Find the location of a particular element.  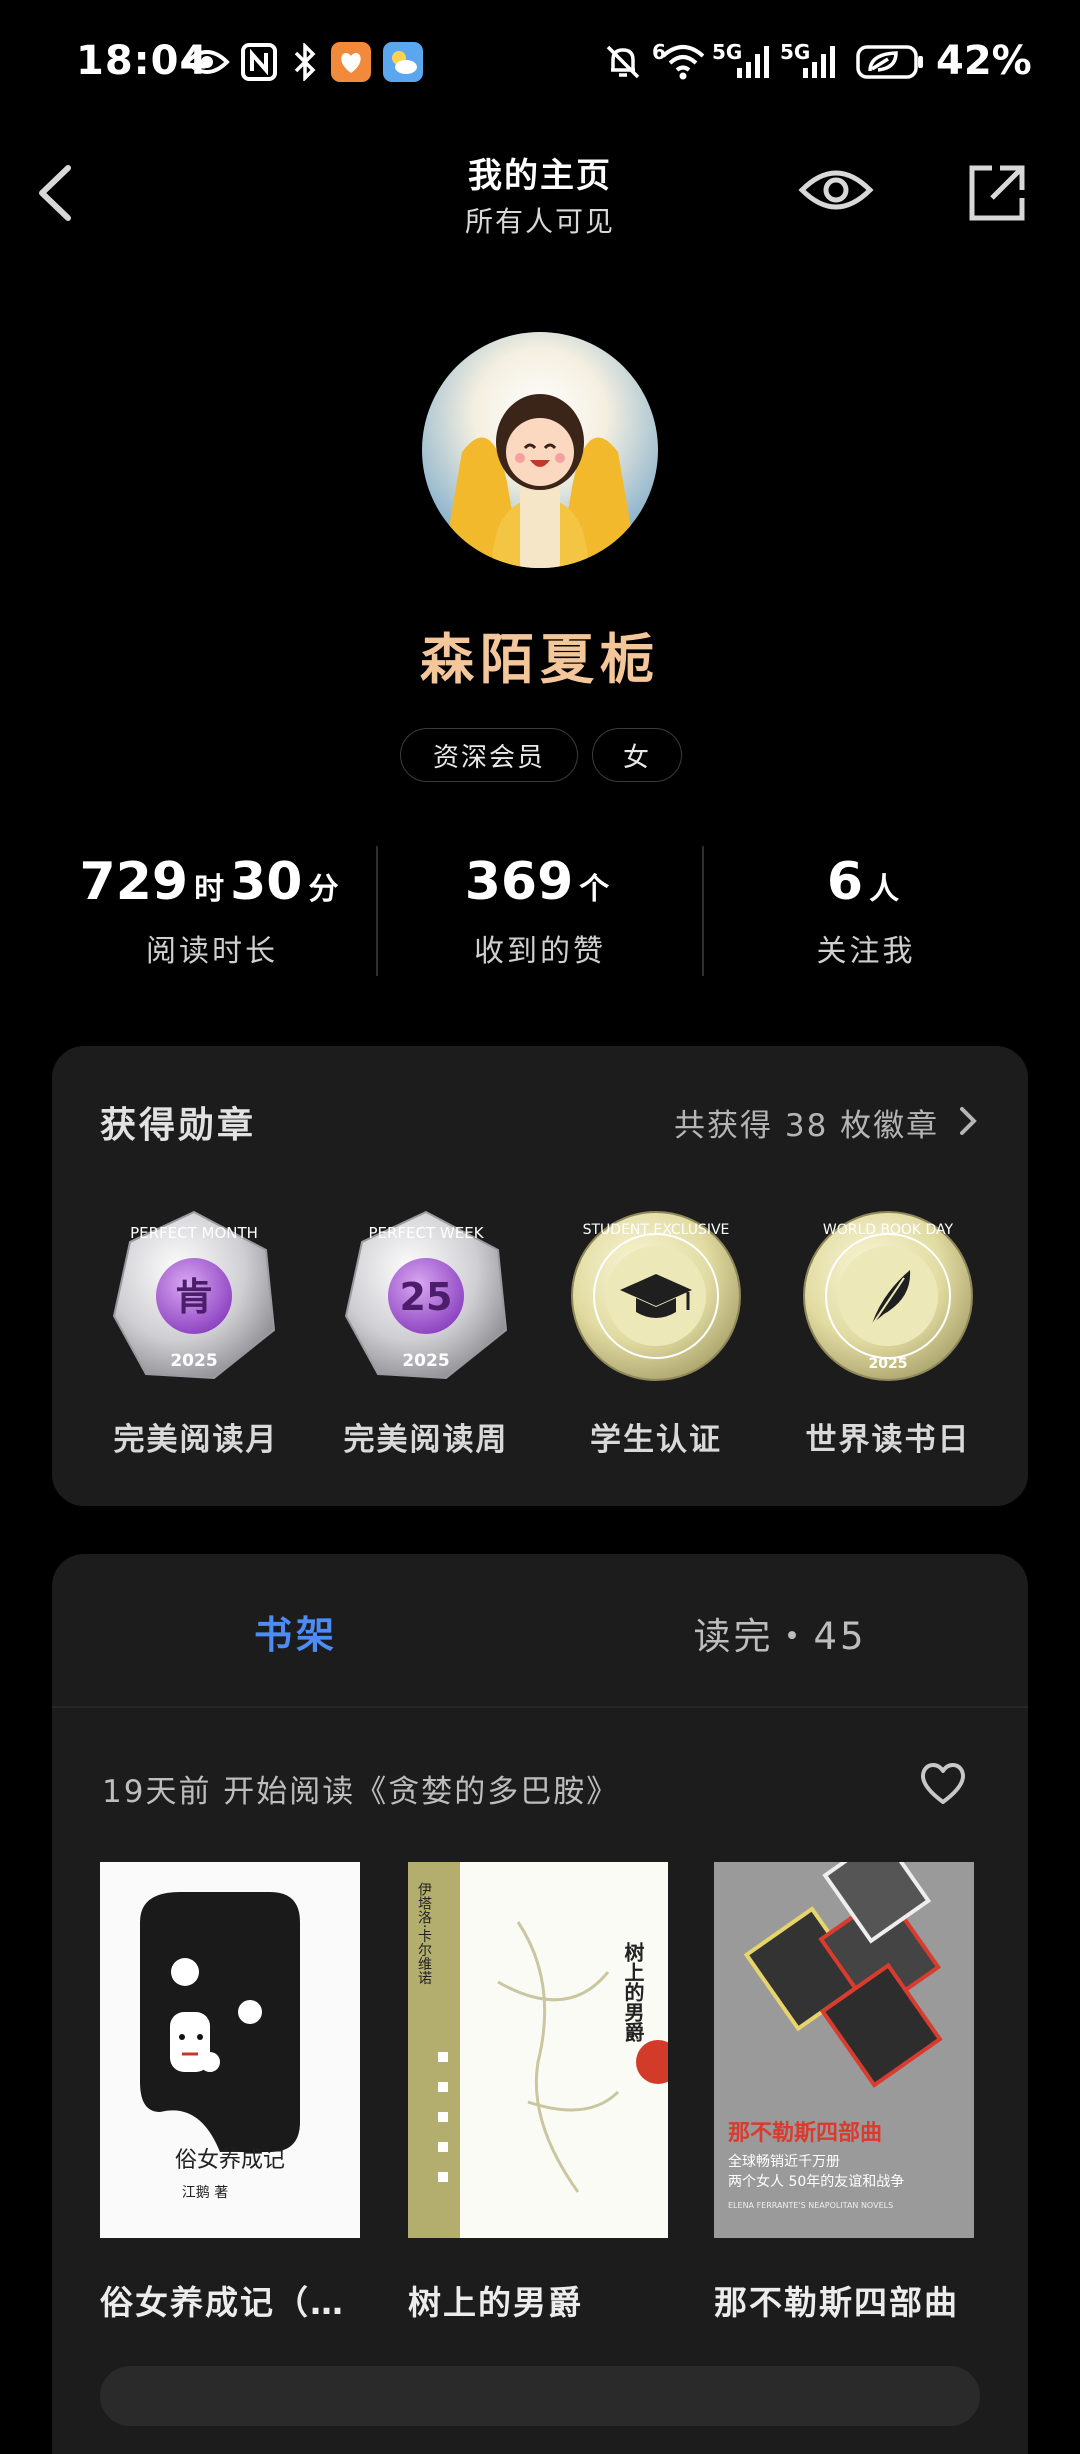

health-app-icon is located at coordinates (351, 62).